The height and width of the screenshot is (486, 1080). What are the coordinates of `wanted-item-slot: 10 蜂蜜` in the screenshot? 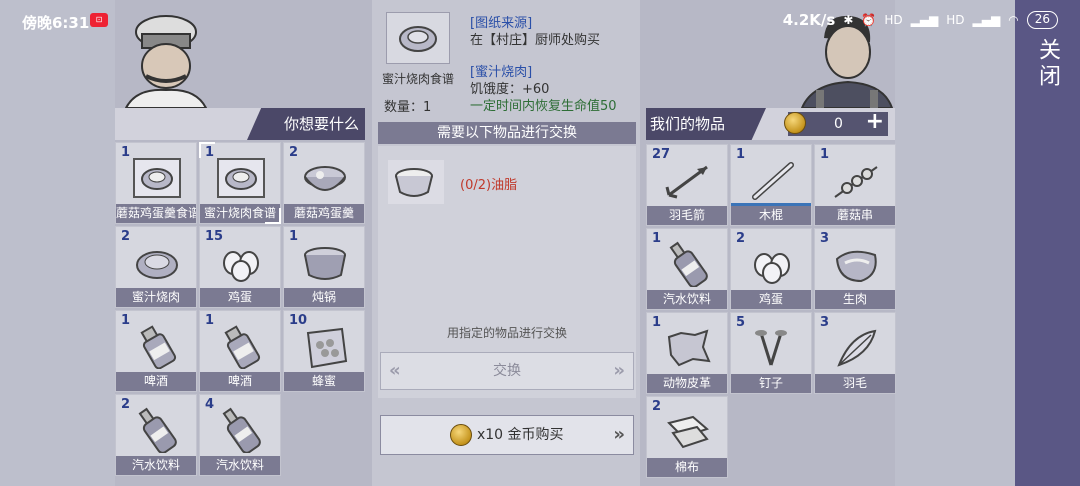 It's located at (324, 351).